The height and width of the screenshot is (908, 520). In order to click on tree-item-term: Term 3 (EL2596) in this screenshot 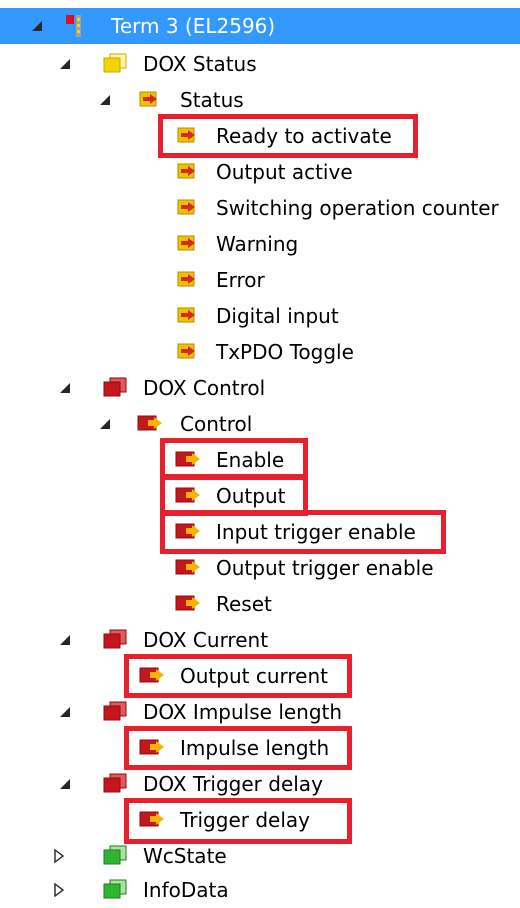, I will do `click(260, 26)`.